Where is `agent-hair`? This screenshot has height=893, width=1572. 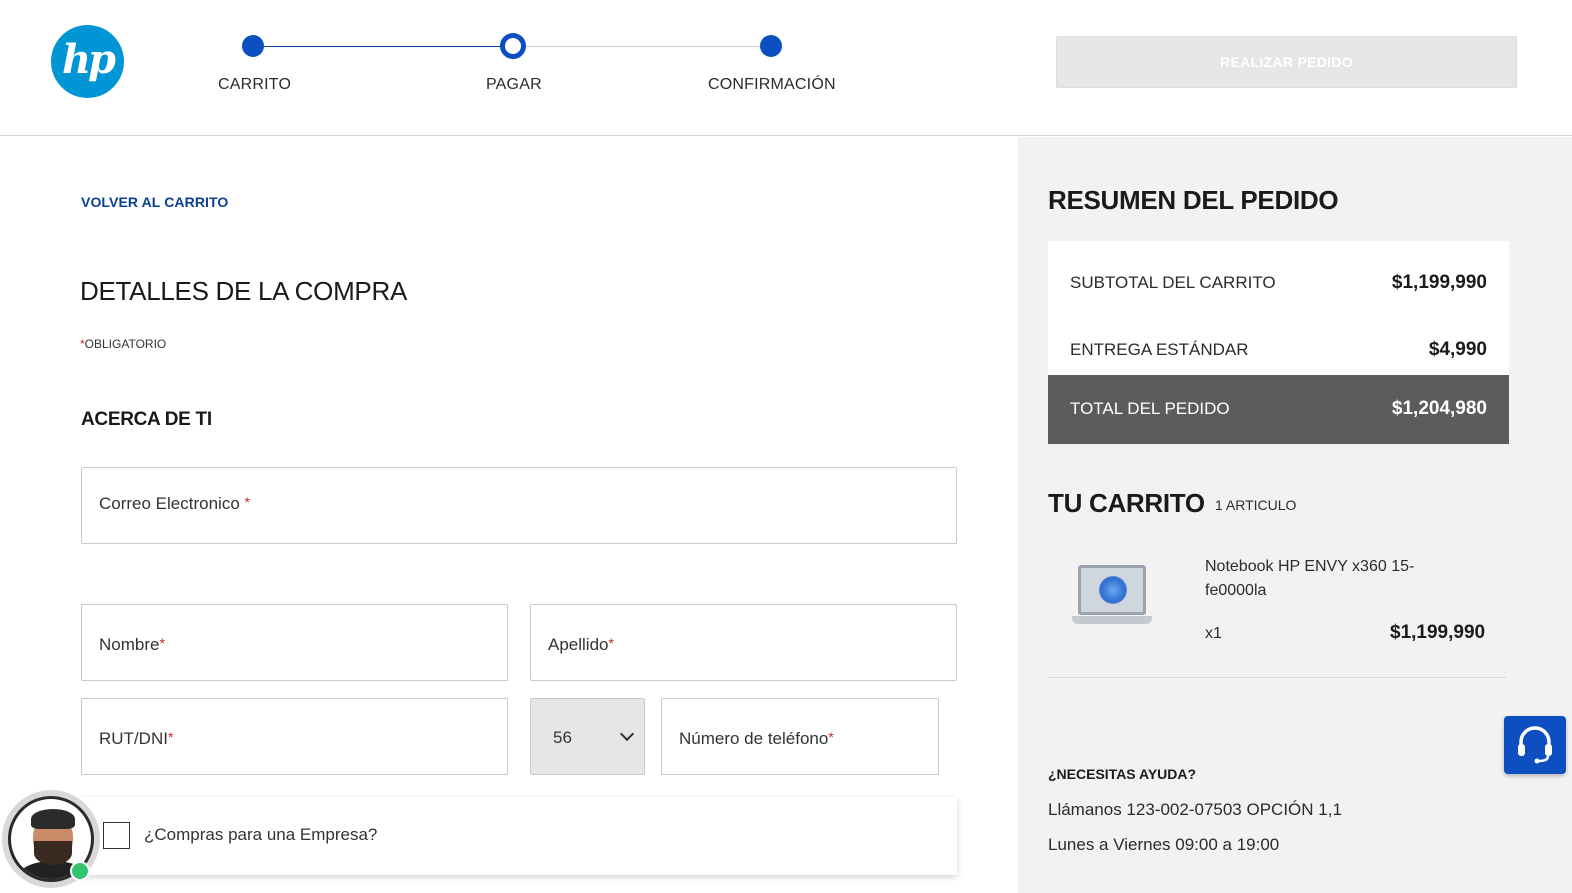 agent-hair is located at coordinates (53, 819).